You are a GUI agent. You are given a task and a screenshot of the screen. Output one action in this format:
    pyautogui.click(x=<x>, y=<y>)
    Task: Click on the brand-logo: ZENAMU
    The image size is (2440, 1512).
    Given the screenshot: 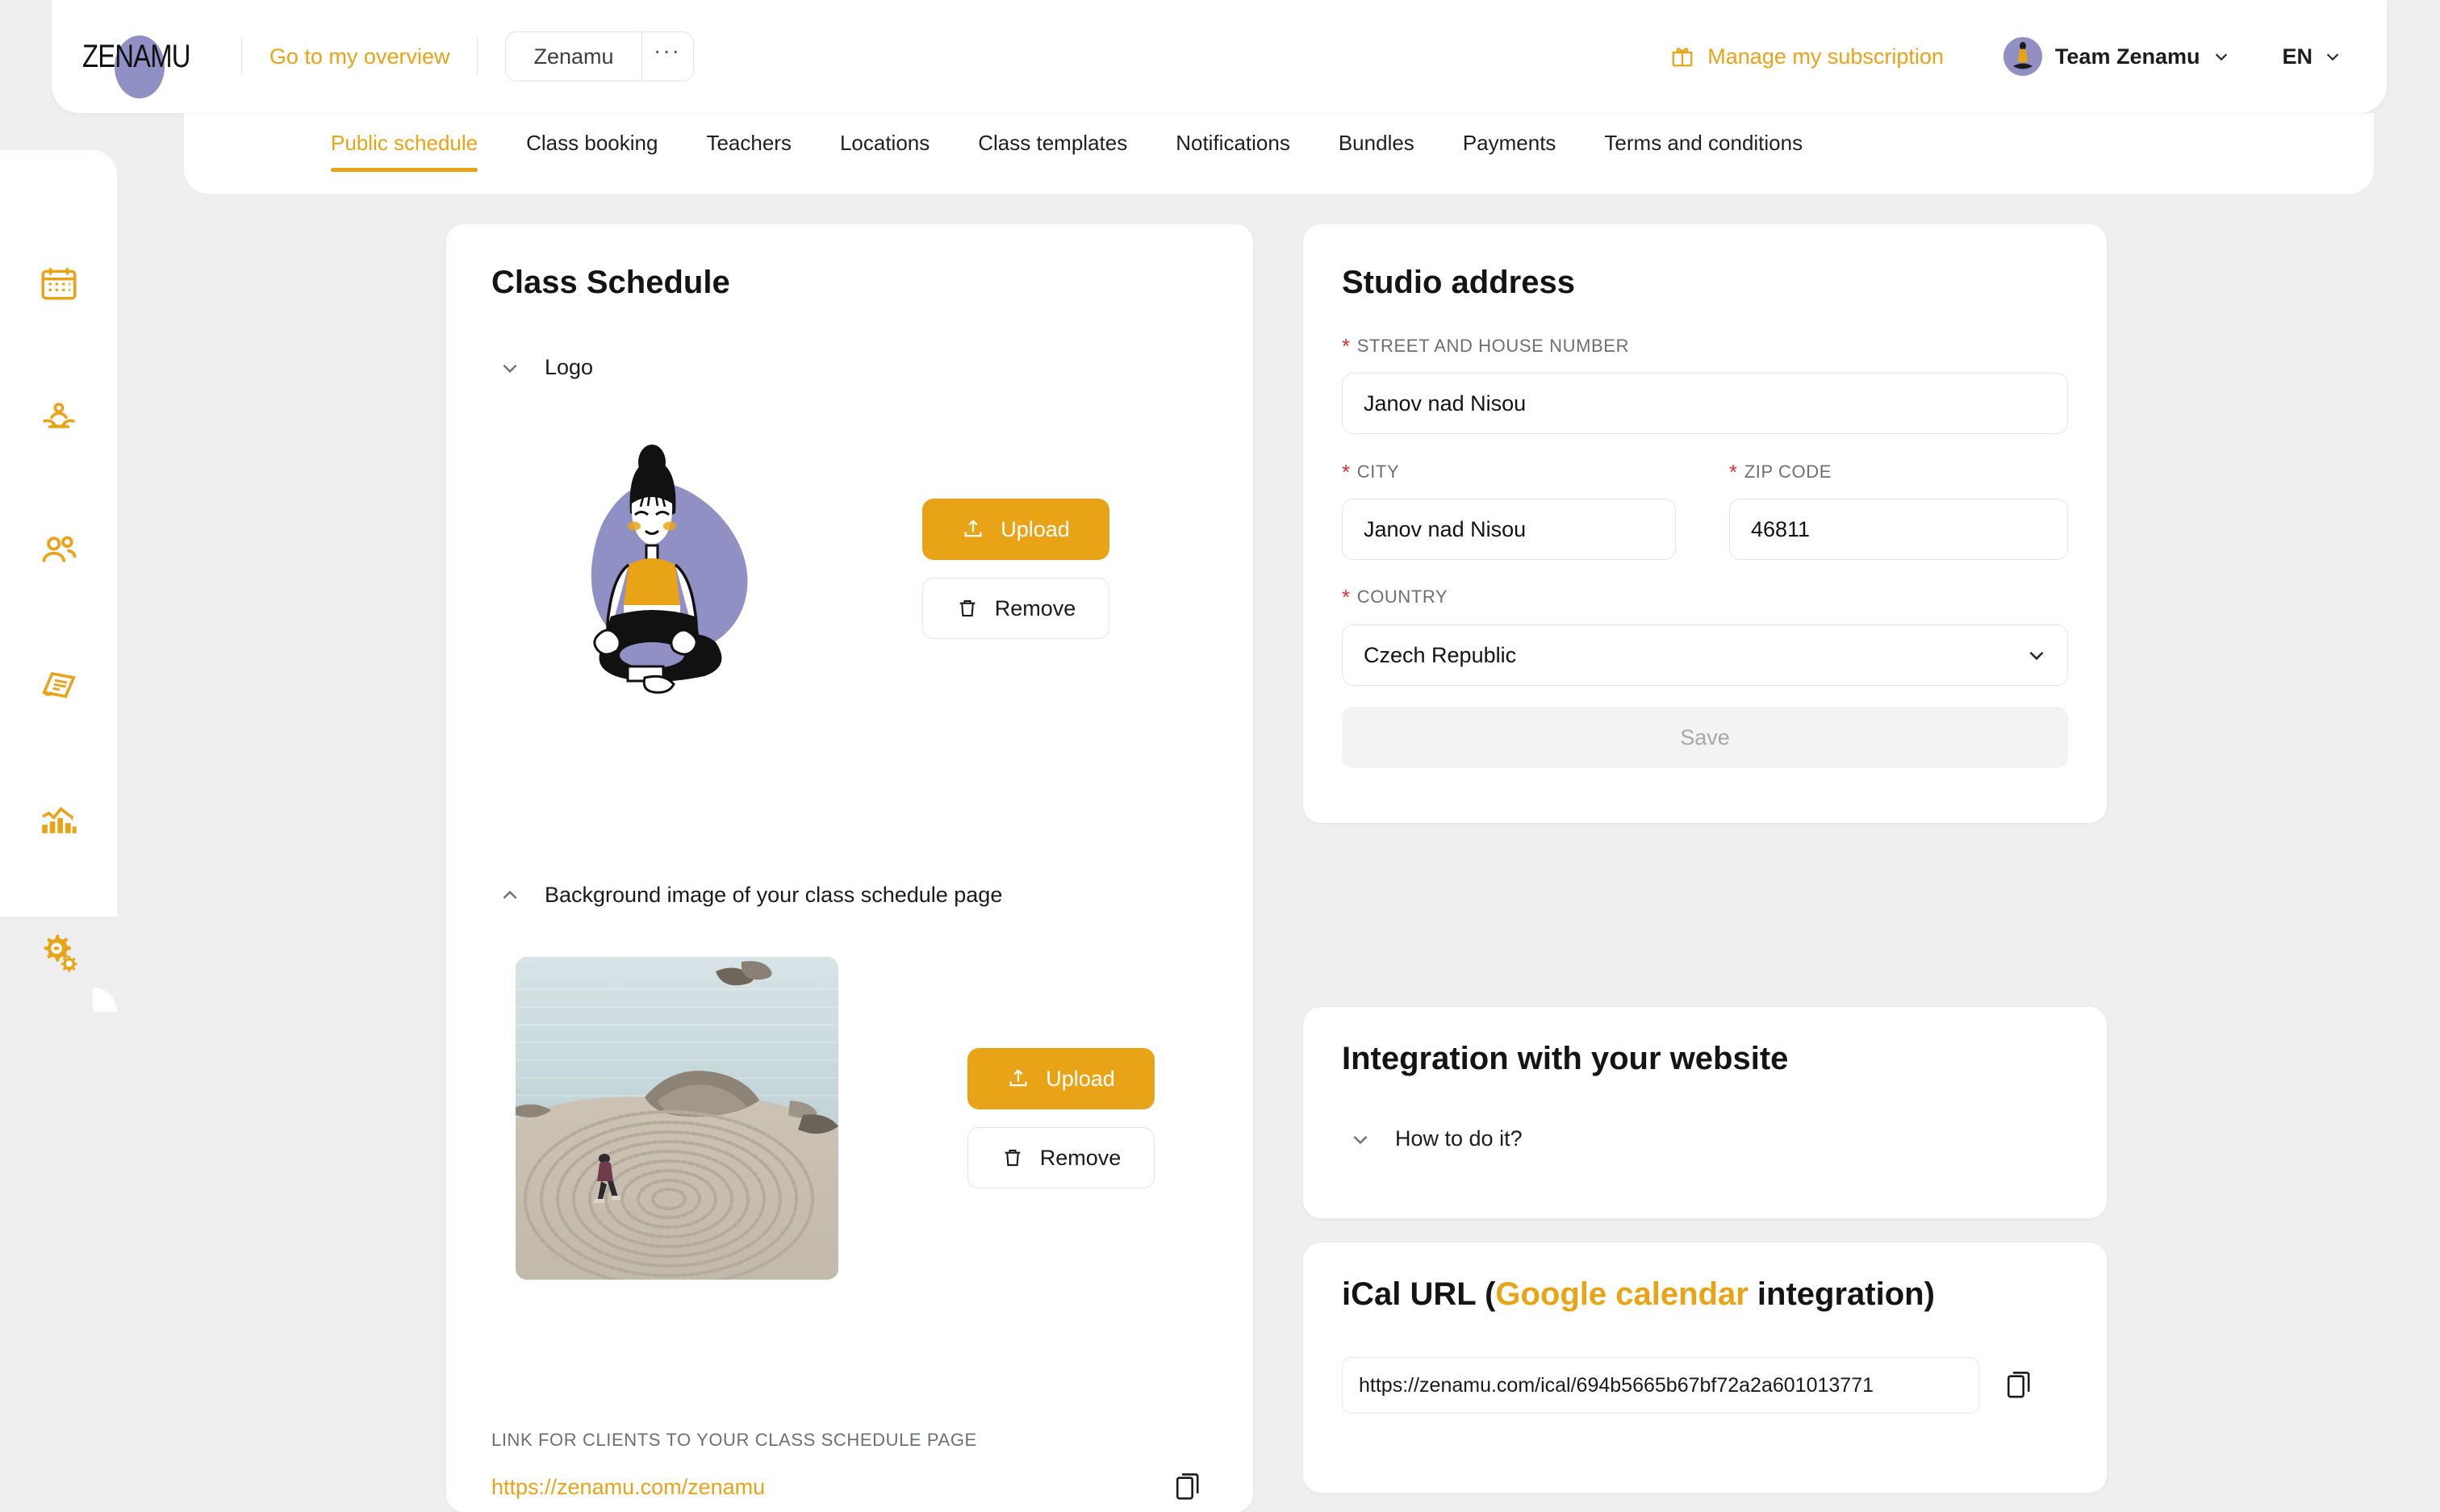 What is the action you would take?
    pyautogui.click(x=148, y=66)
    